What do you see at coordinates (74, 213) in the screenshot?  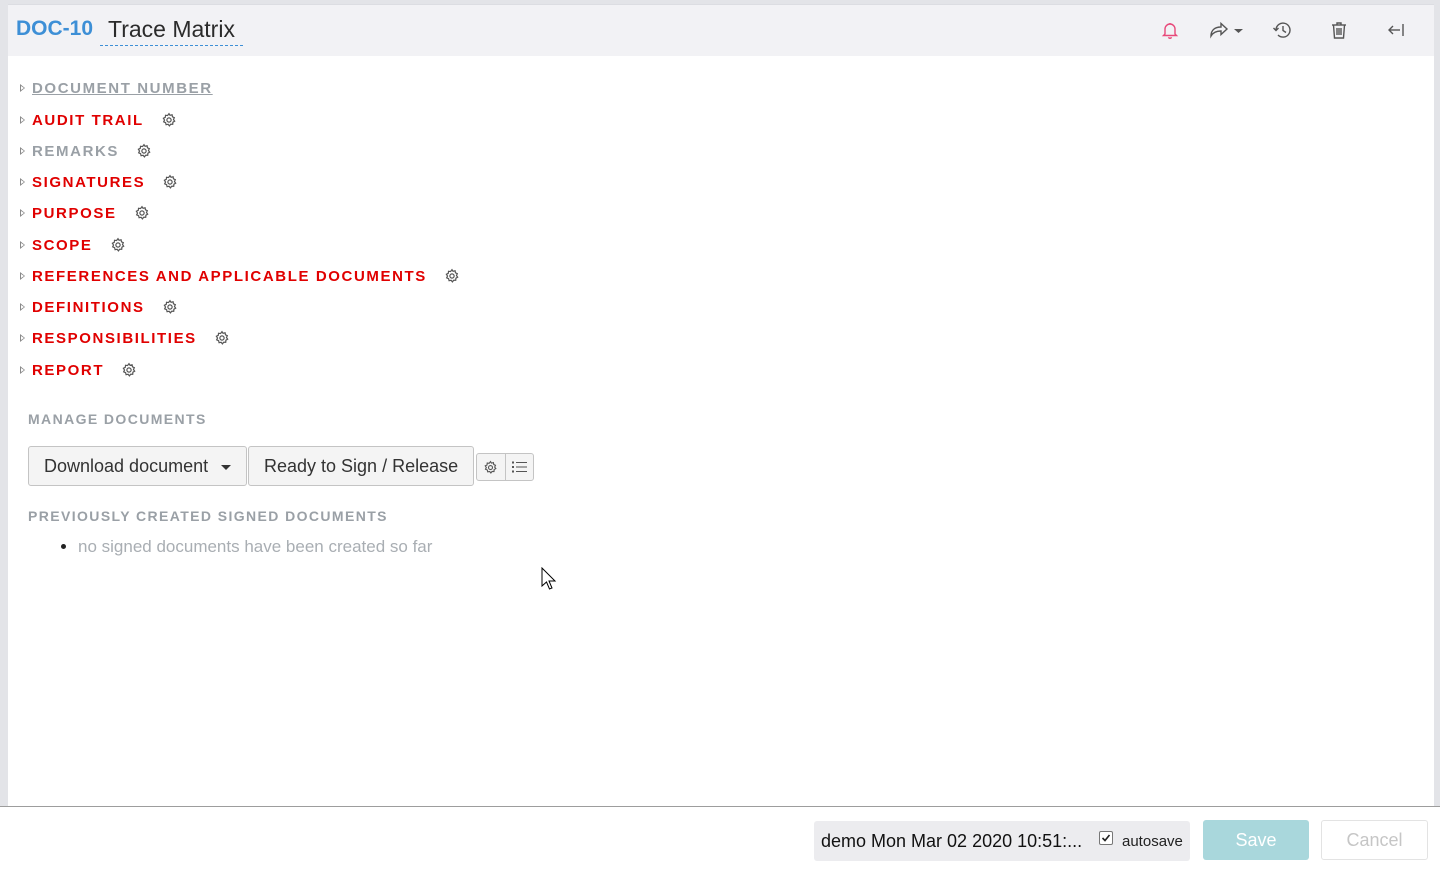 I see `section-label: PURPOSE` at bounding box center [74, 213].